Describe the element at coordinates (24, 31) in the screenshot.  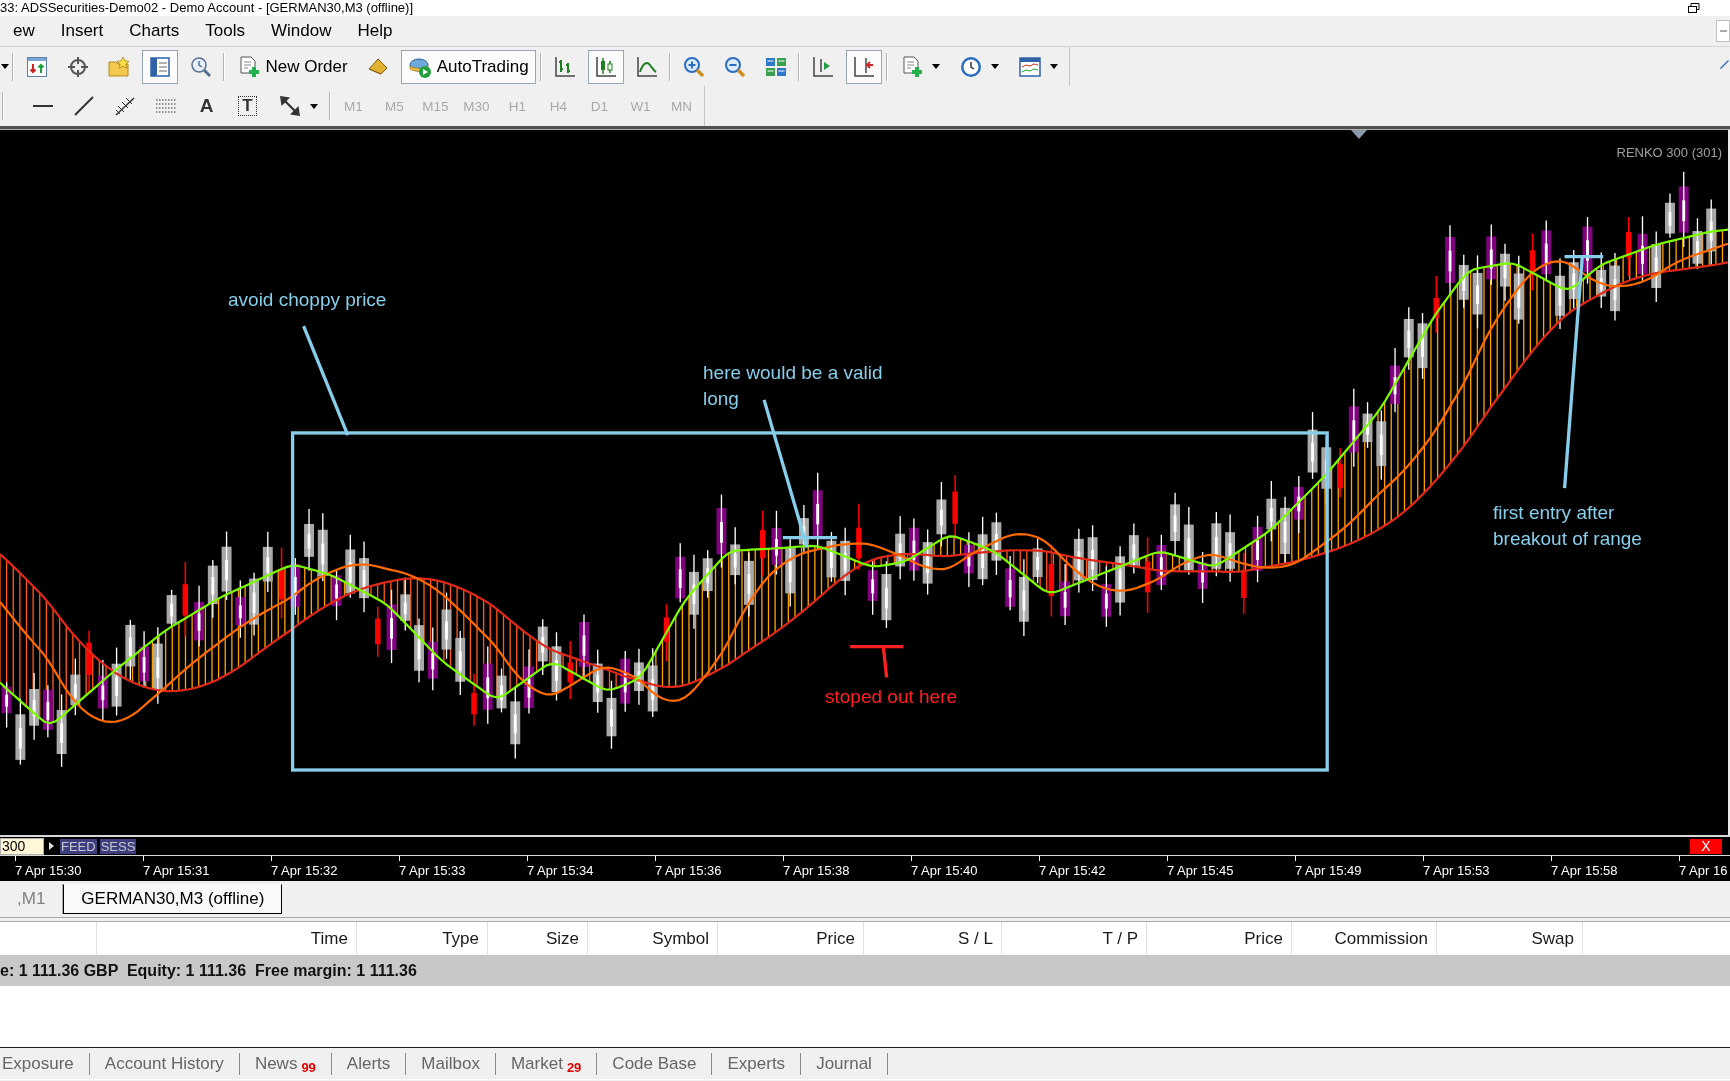
I see `menu-item: ew` at that location.